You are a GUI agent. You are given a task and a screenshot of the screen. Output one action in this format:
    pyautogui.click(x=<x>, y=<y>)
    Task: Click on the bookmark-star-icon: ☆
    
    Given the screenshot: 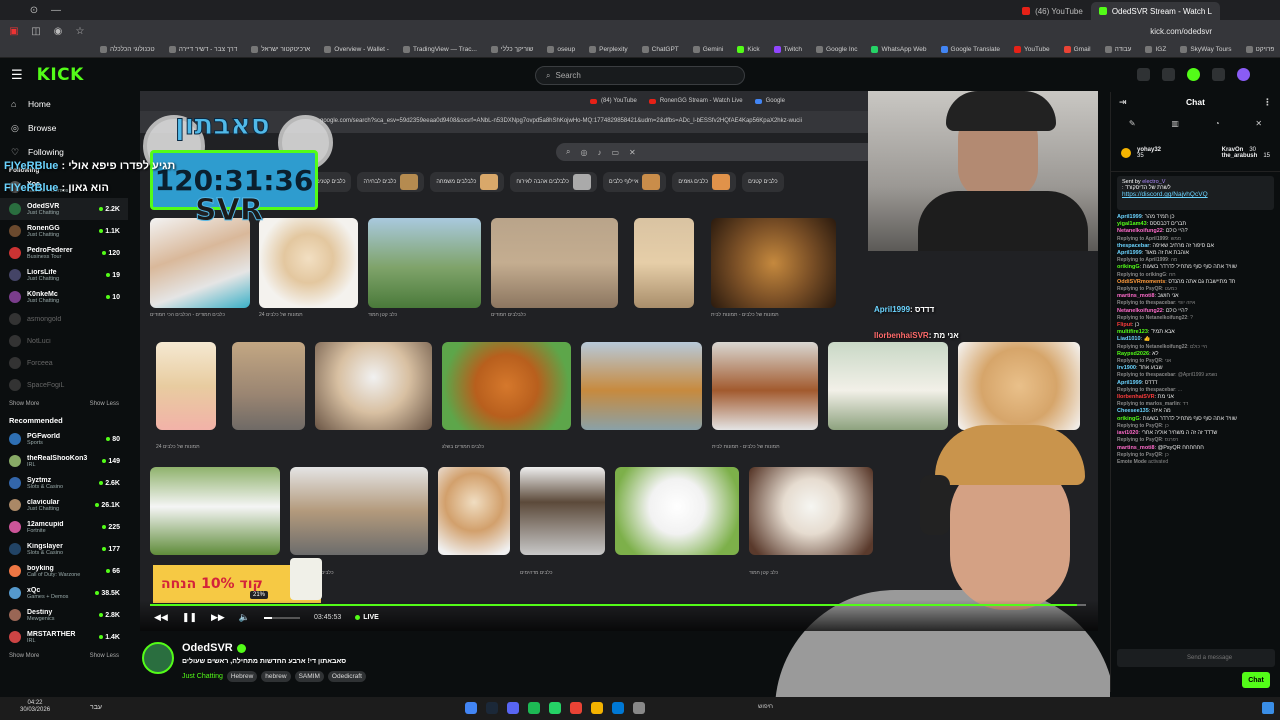 What is the action you would take?
    pyautogui.click(x=80, y=31)
    